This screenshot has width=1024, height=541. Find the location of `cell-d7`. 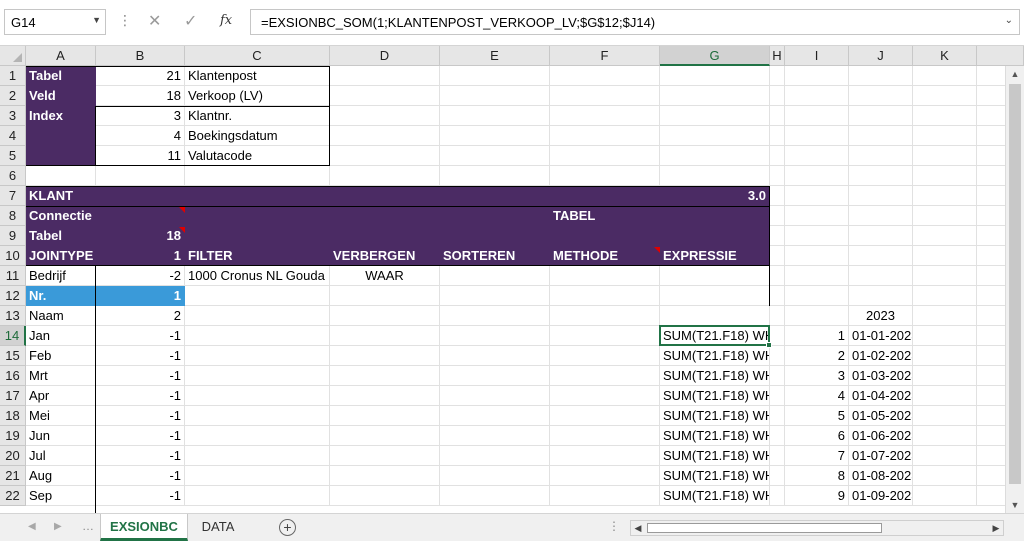

cell-d7 is located at coordinates (385, 196).